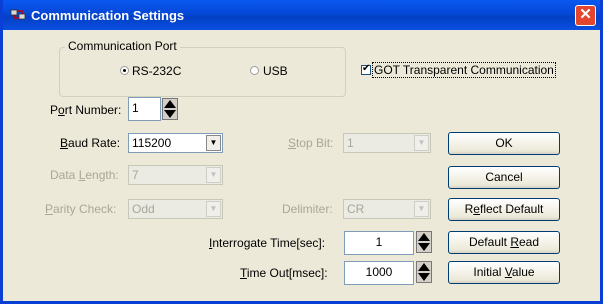 The width and height of the screenshot is (603, 304). I want to click on port-number-spinner, so click(170, 109).